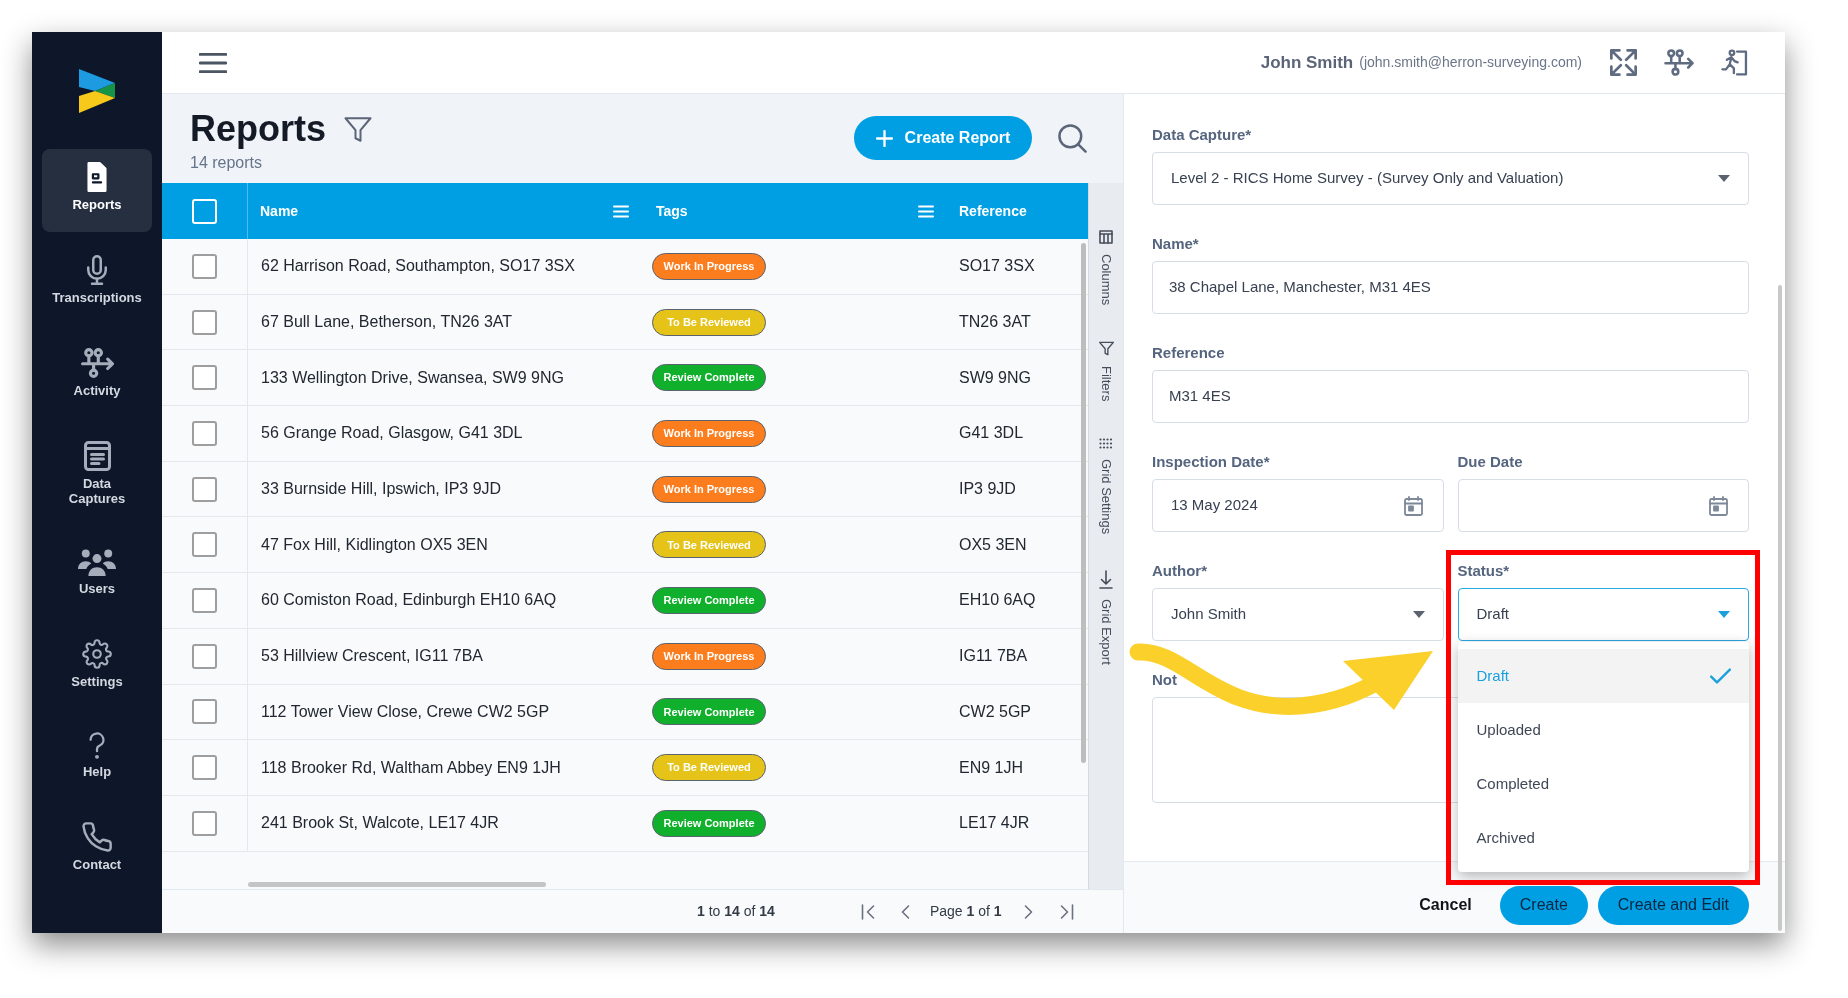 The height and width of the screenshot is (998, 1848). Describe the element at coordinates (995, 711) in the screenshot. I see `table-cell-text: CW2 5GP` at that location.